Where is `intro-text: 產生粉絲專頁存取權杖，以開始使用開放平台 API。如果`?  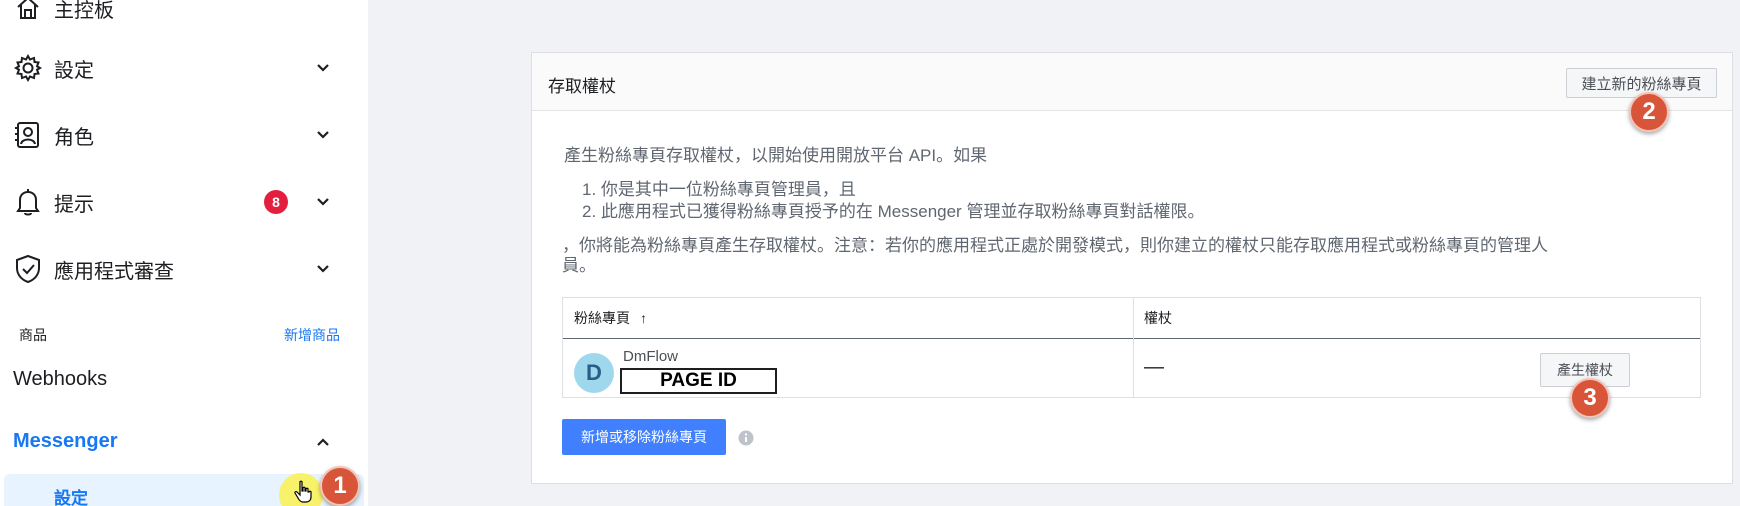
intro-text: 產生粉絲專頁存取權杖，以開始使用開放平台 API。如果 is located at coordinates (776, 155).